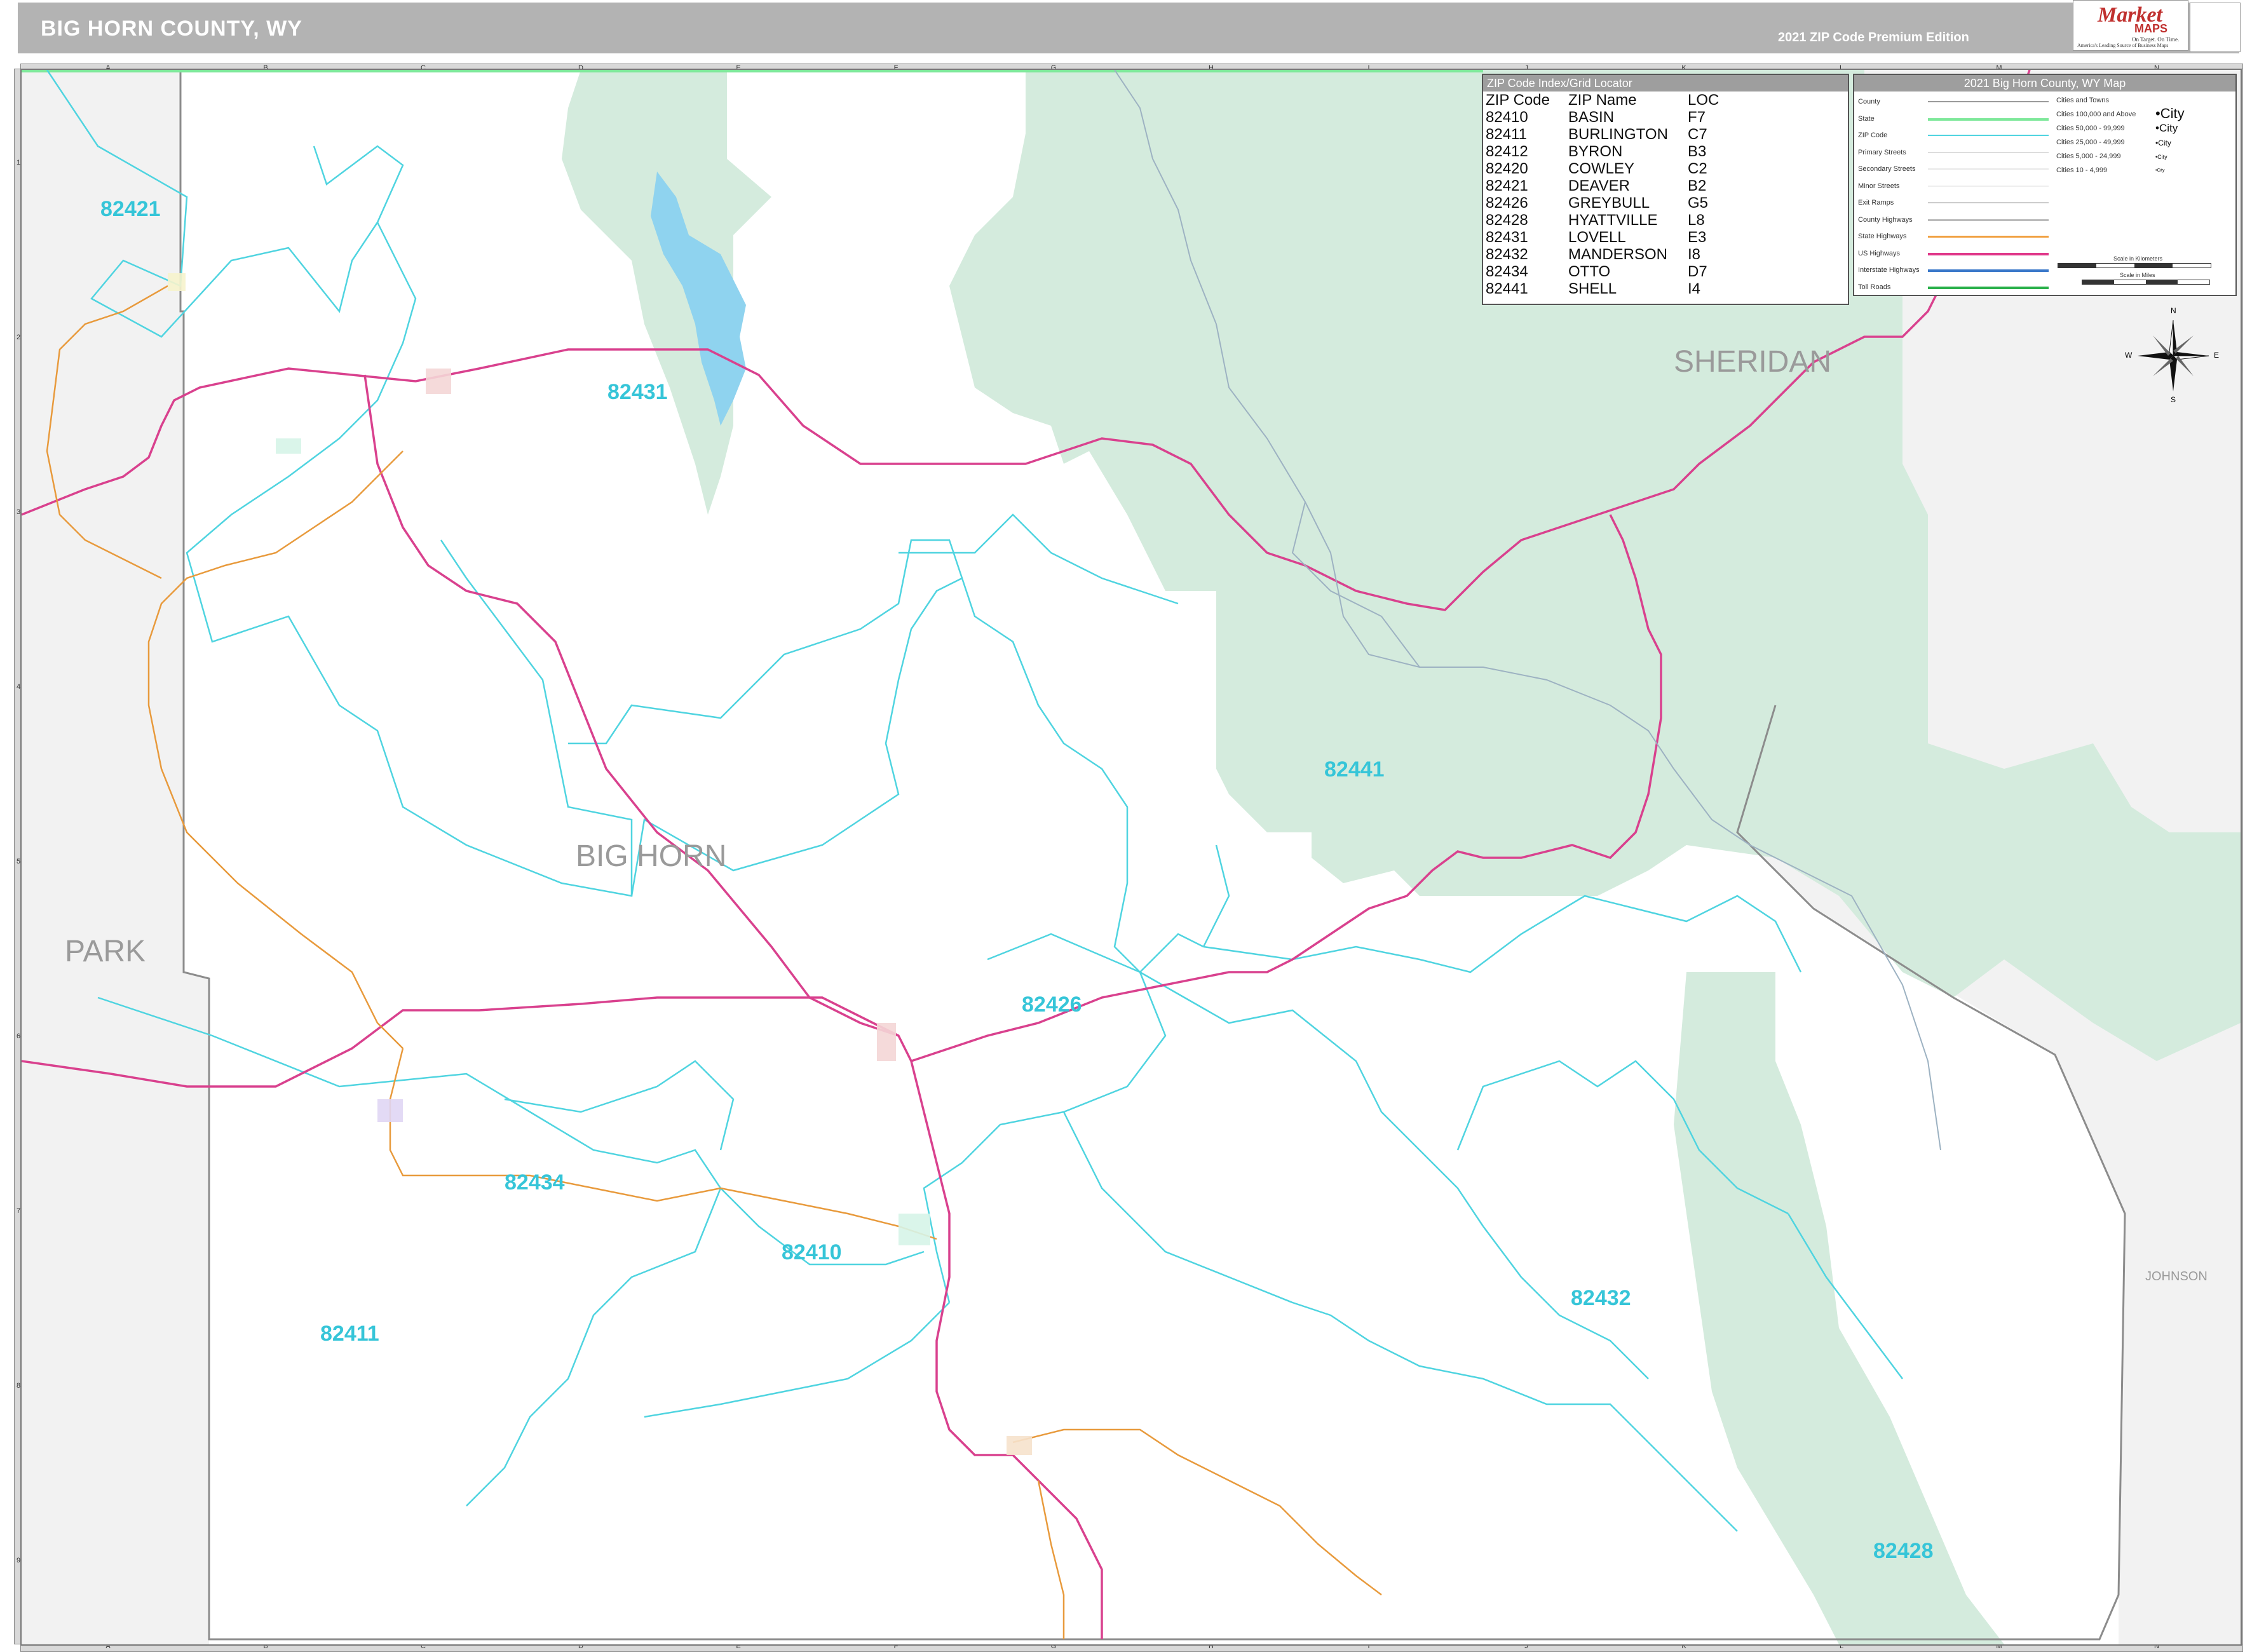  I want to click on zip-loc: C7, so click(1697, 135).